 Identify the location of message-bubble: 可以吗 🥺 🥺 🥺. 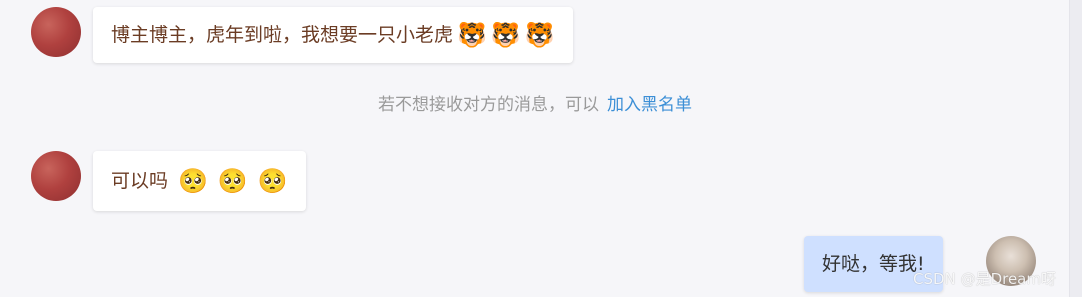
(199, 181).